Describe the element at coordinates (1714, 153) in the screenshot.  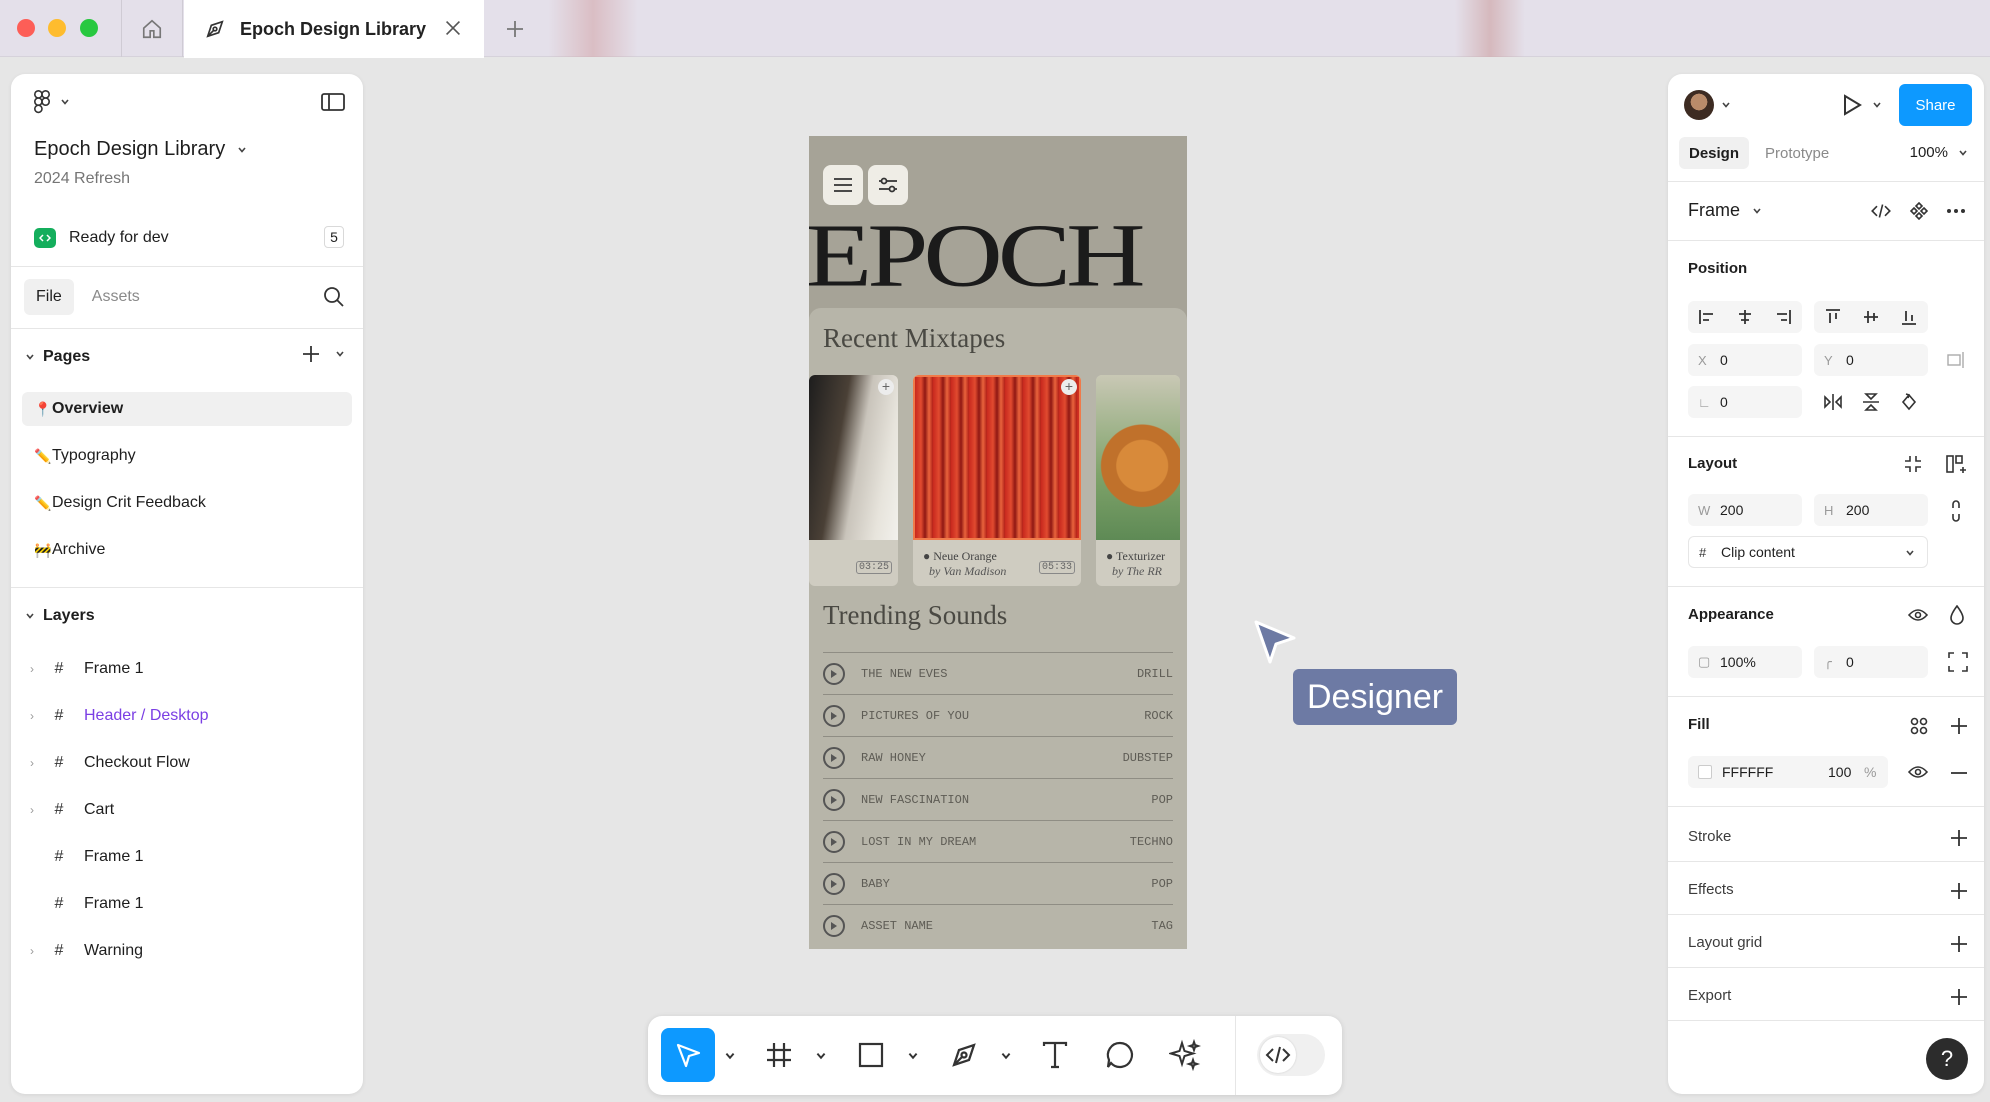
I see `tab-design: Design` at that location.